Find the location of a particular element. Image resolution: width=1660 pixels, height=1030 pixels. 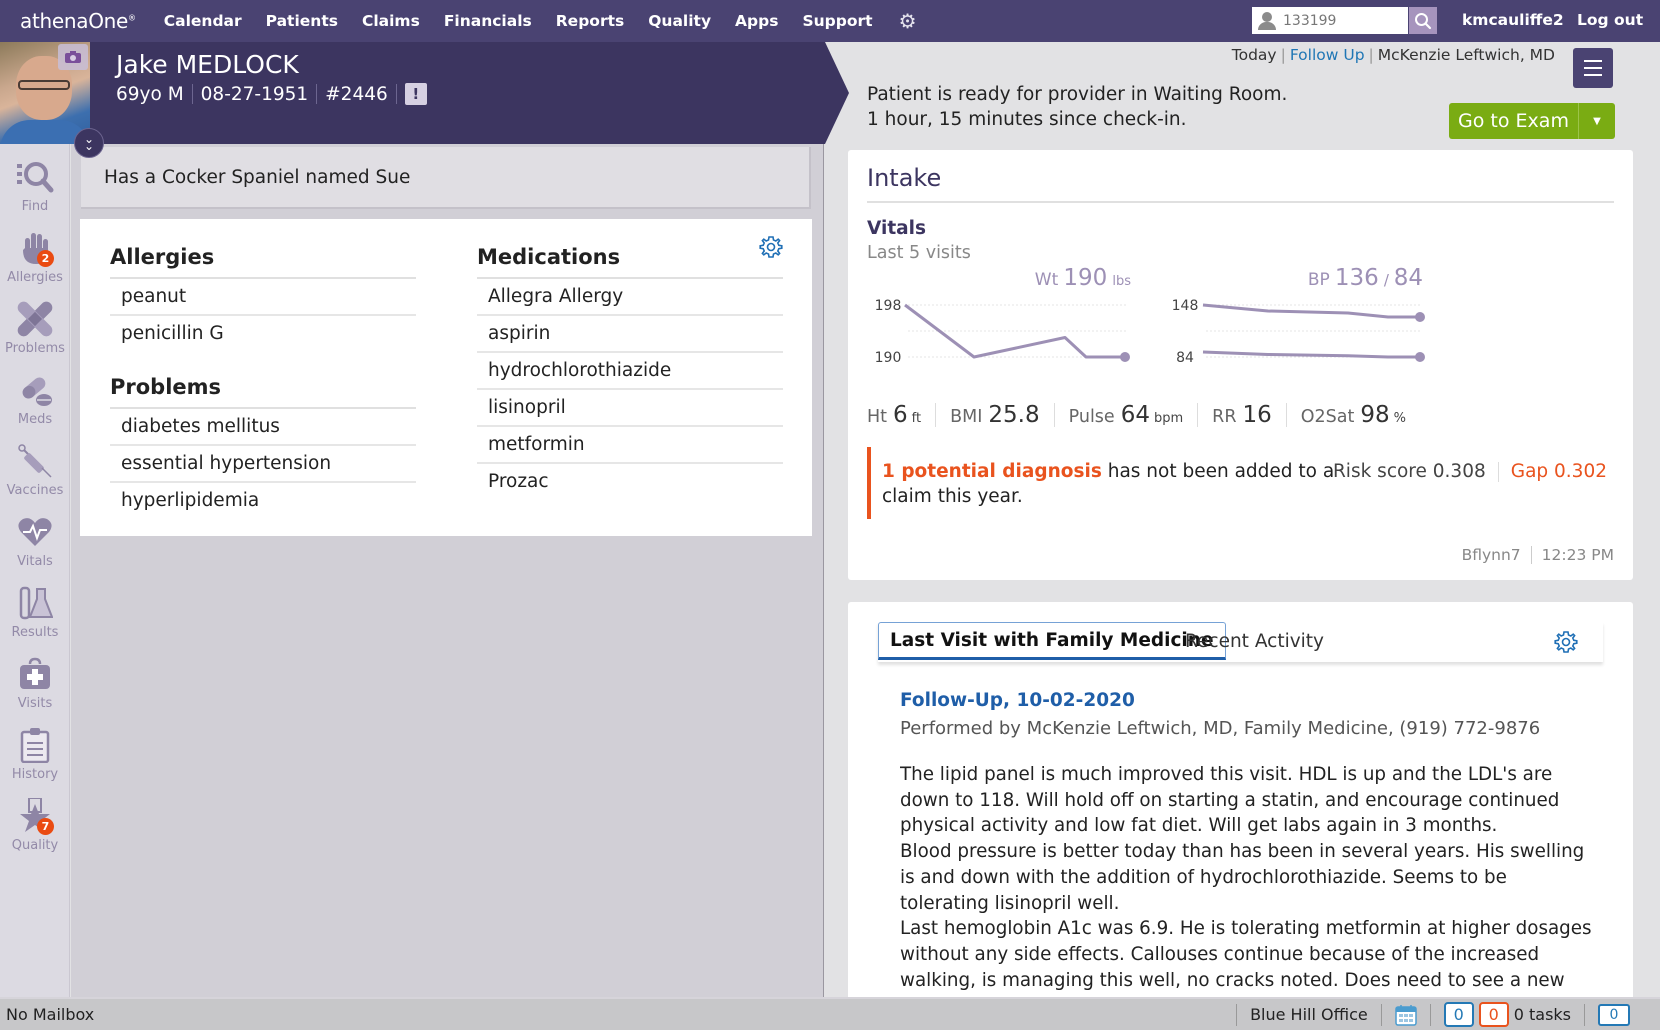

sidebar-item-results: Results is located at coordinates (35, 617).